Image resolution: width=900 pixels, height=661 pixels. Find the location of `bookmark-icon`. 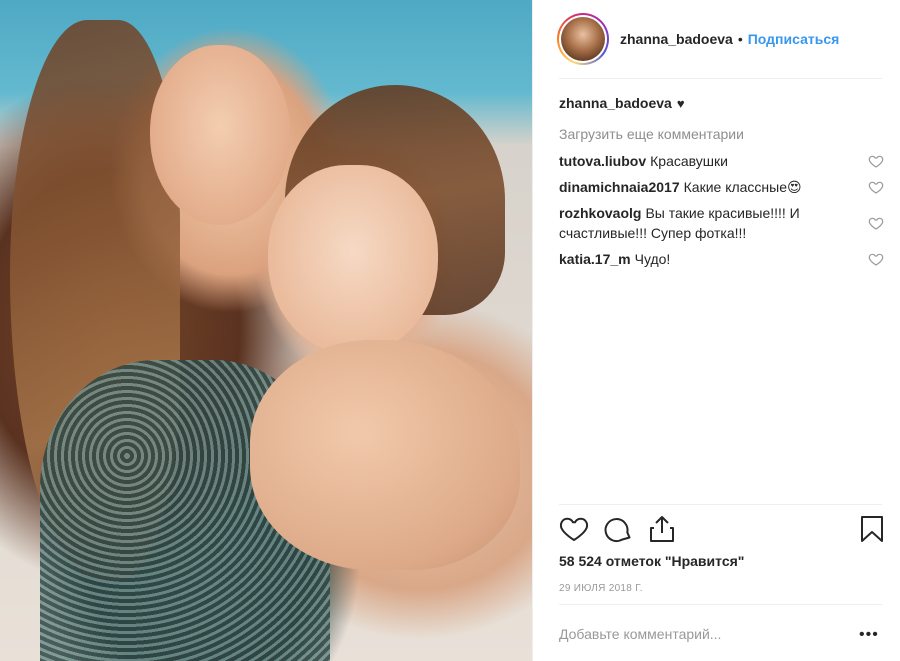

bookmark-icon is located at coordinates (872, 529).